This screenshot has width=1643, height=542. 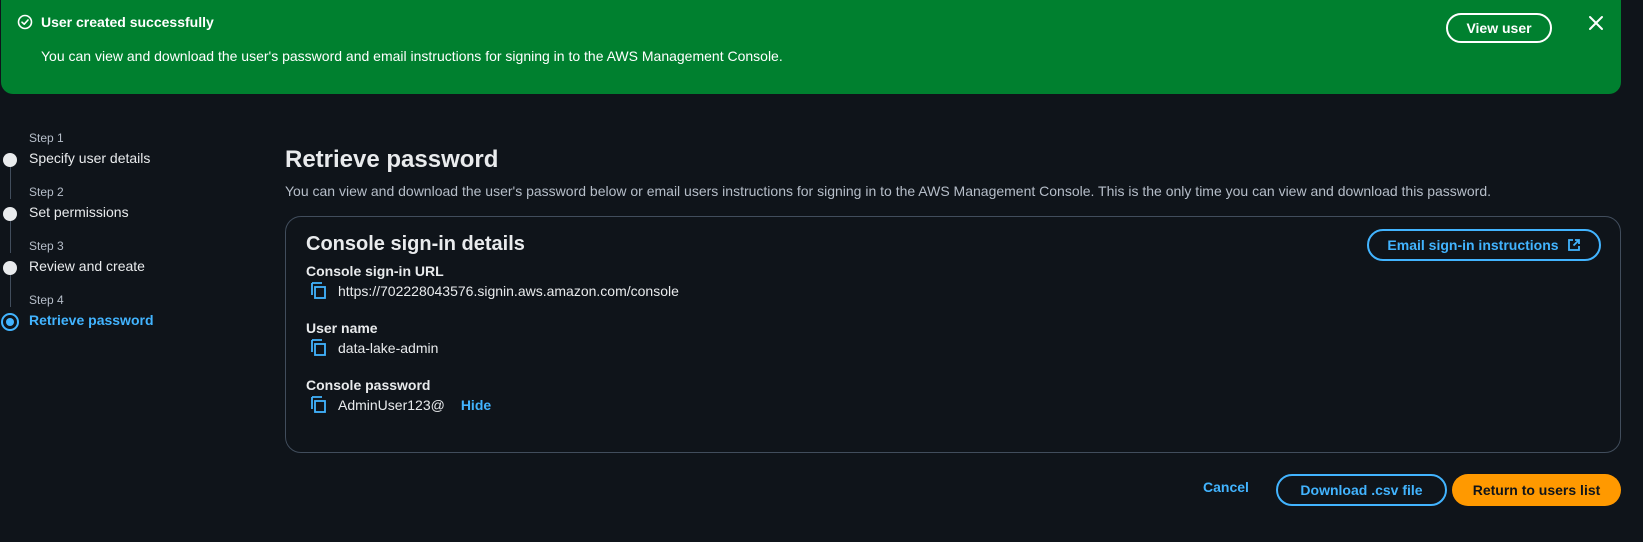 What do you see at coordinates (91, 320) in the screenshot?
I see `step-label-active: Retrieve password` at bounding box center [91, 320].